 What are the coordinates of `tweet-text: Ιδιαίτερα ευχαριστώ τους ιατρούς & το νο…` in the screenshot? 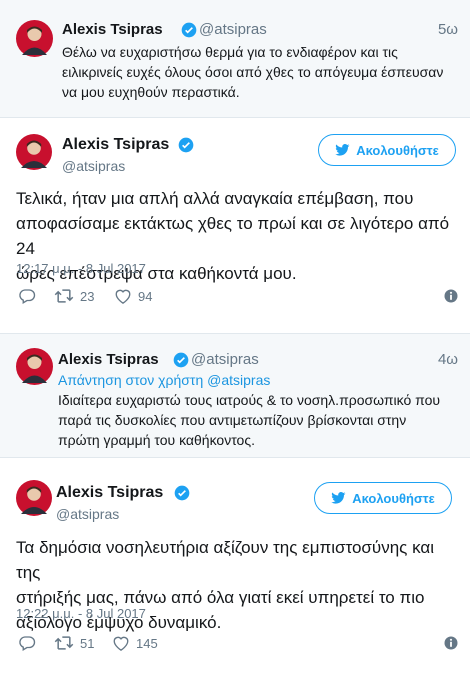 It's located at (249, 420).